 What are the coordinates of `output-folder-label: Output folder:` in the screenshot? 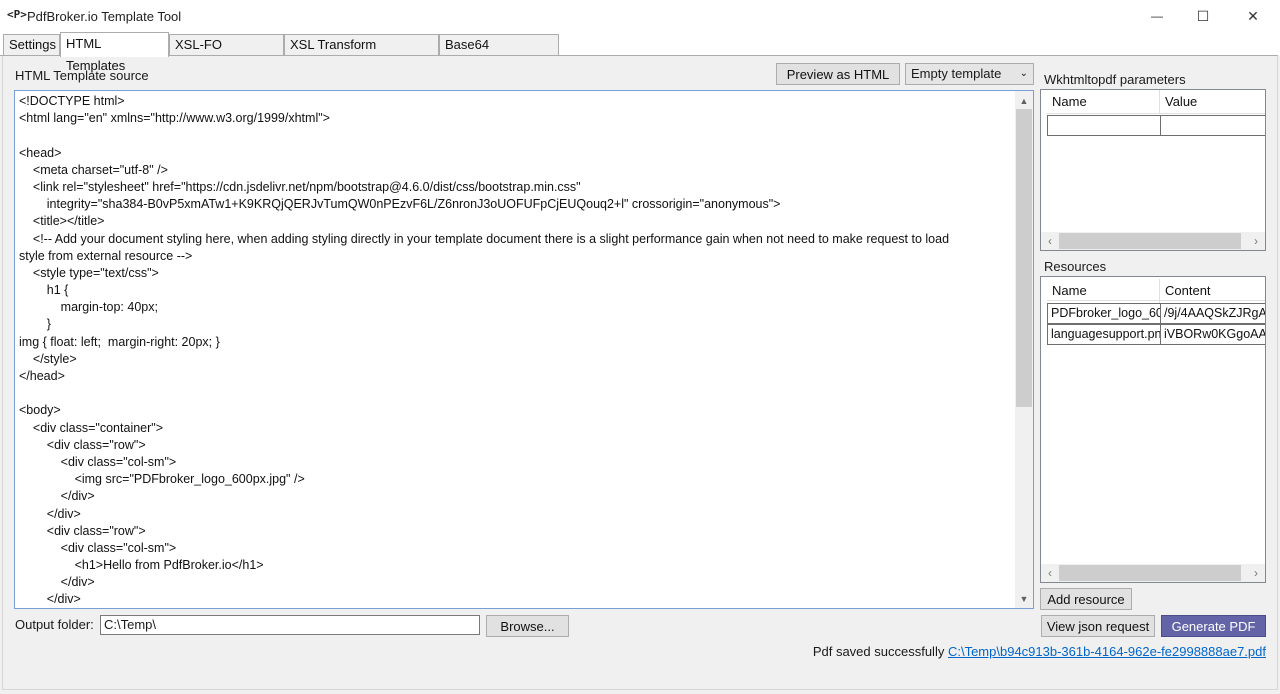 It's located at (54, 624).